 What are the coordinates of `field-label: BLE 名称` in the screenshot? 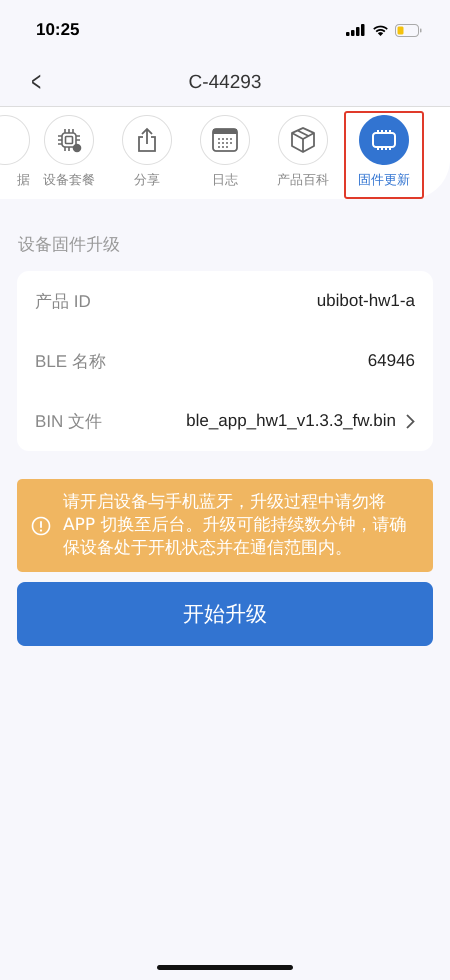 It's located at (70, 361).